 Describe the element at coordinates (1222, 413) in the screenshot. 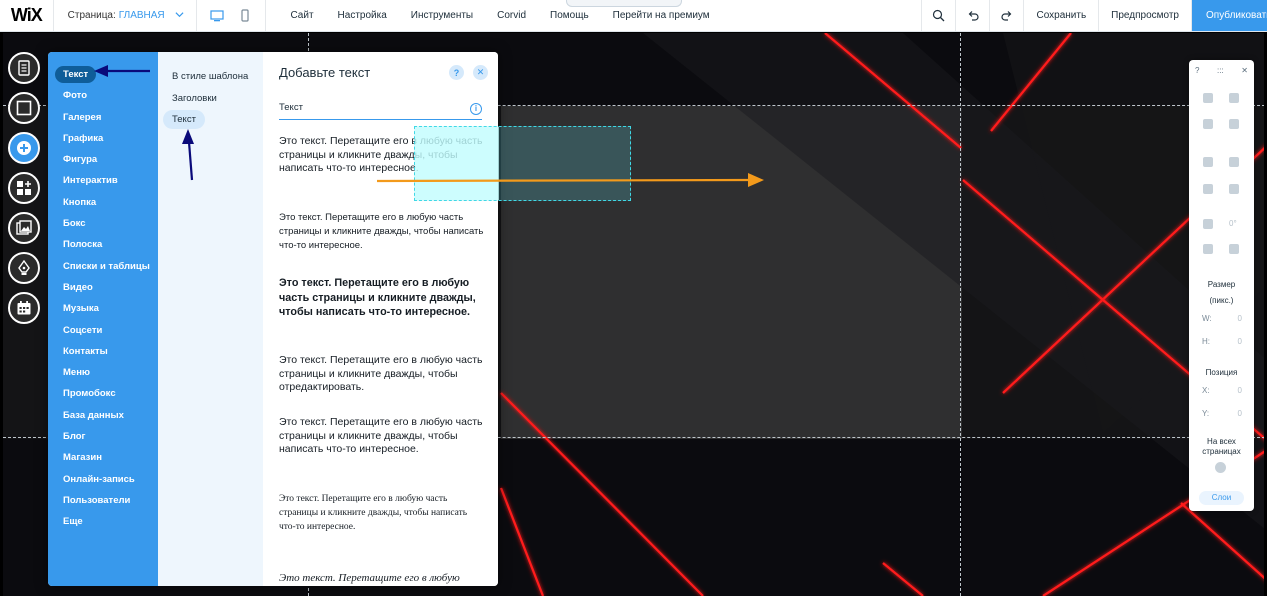

I see `y-row: Y: 0` at that location.